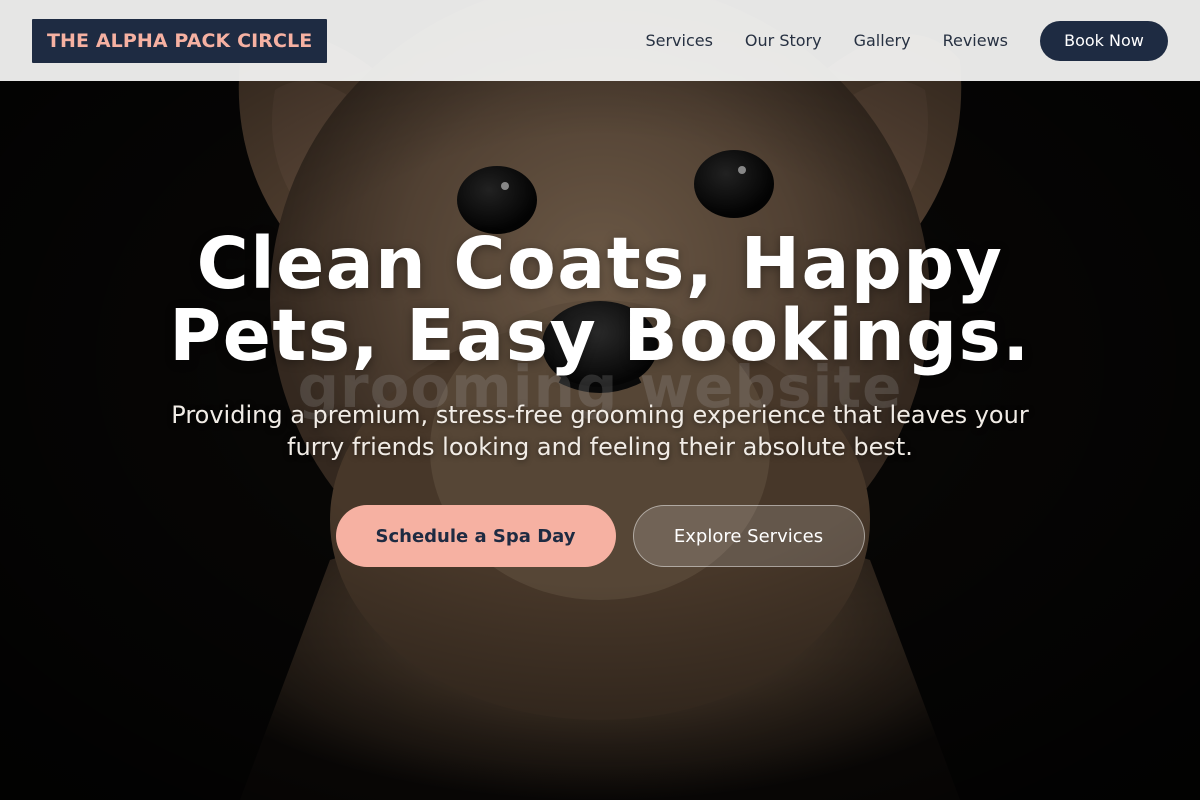 This screenshot has height=800, width=1200. Describe the element at coordinates (180, 40) in the screenshot. I see `site-logo: THE ALPHA PACK CIRCLE` at that location.